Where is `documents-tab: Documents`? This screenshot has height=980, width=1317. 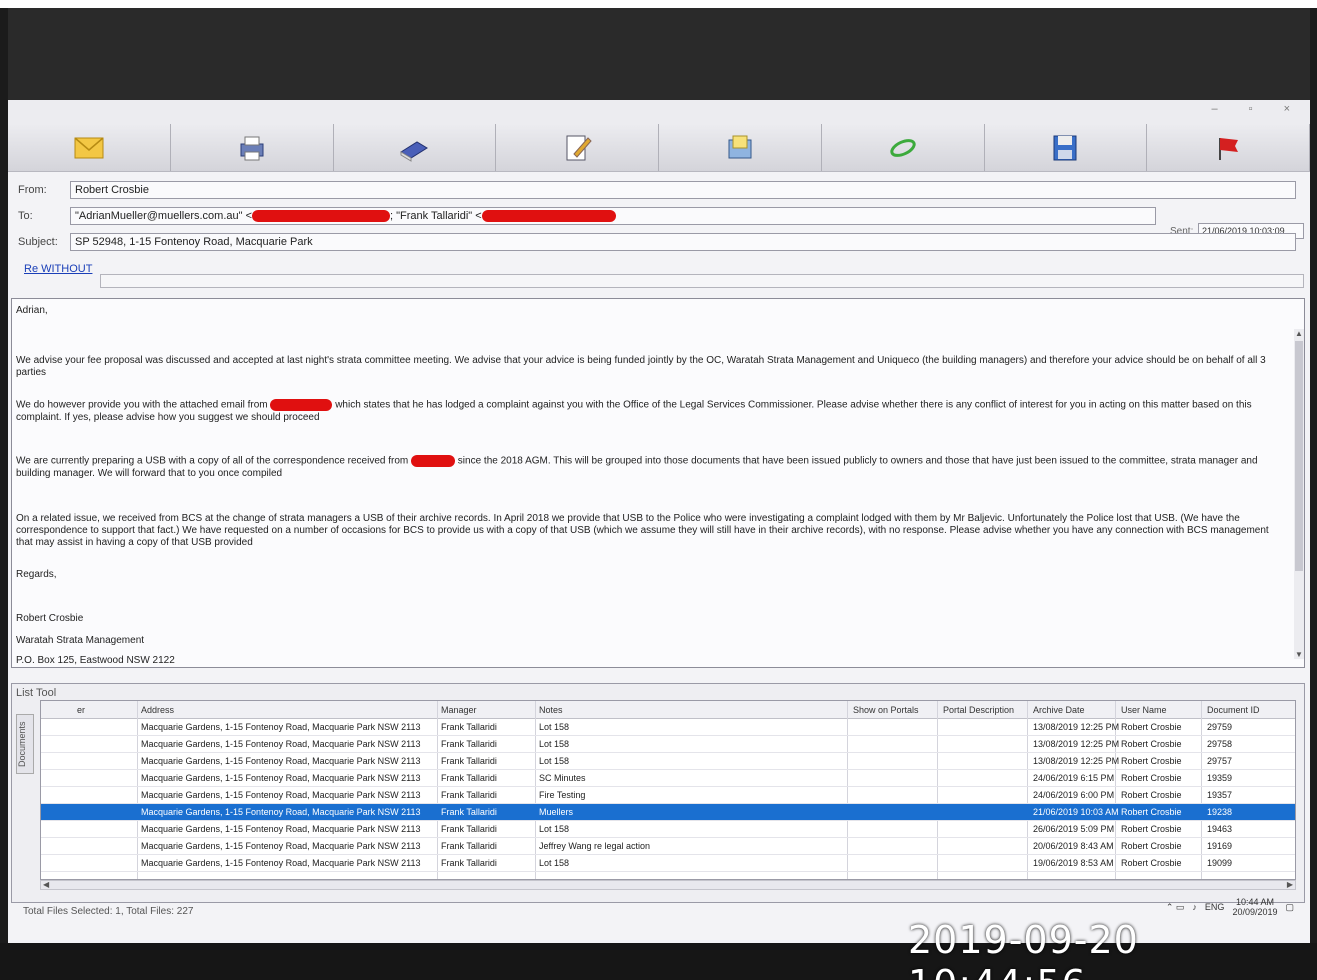 documents-tab: Documents is located at coordinates (25, 744).